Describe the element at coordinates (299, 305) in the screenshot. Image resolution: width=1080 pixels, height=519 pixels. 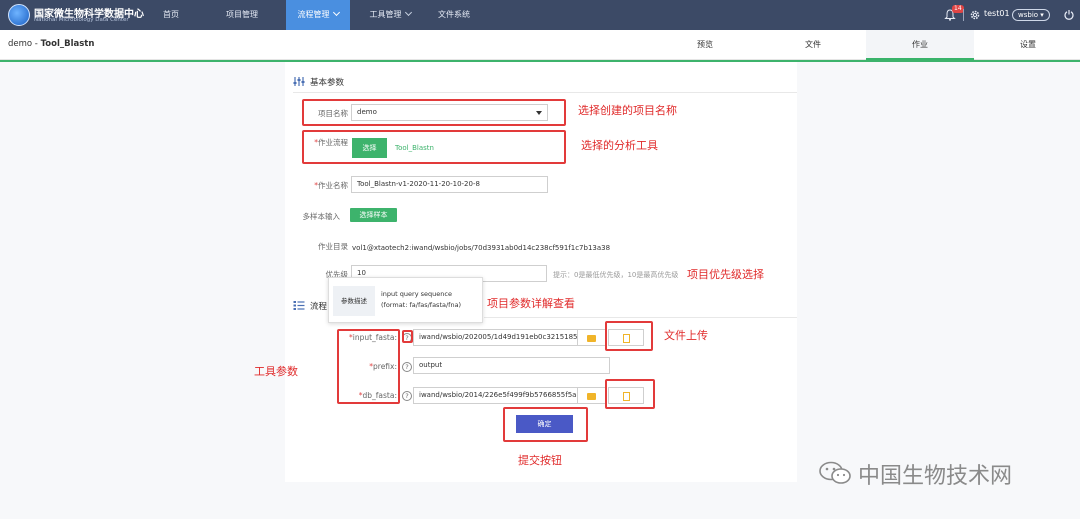
I see `list-icon` at that location.